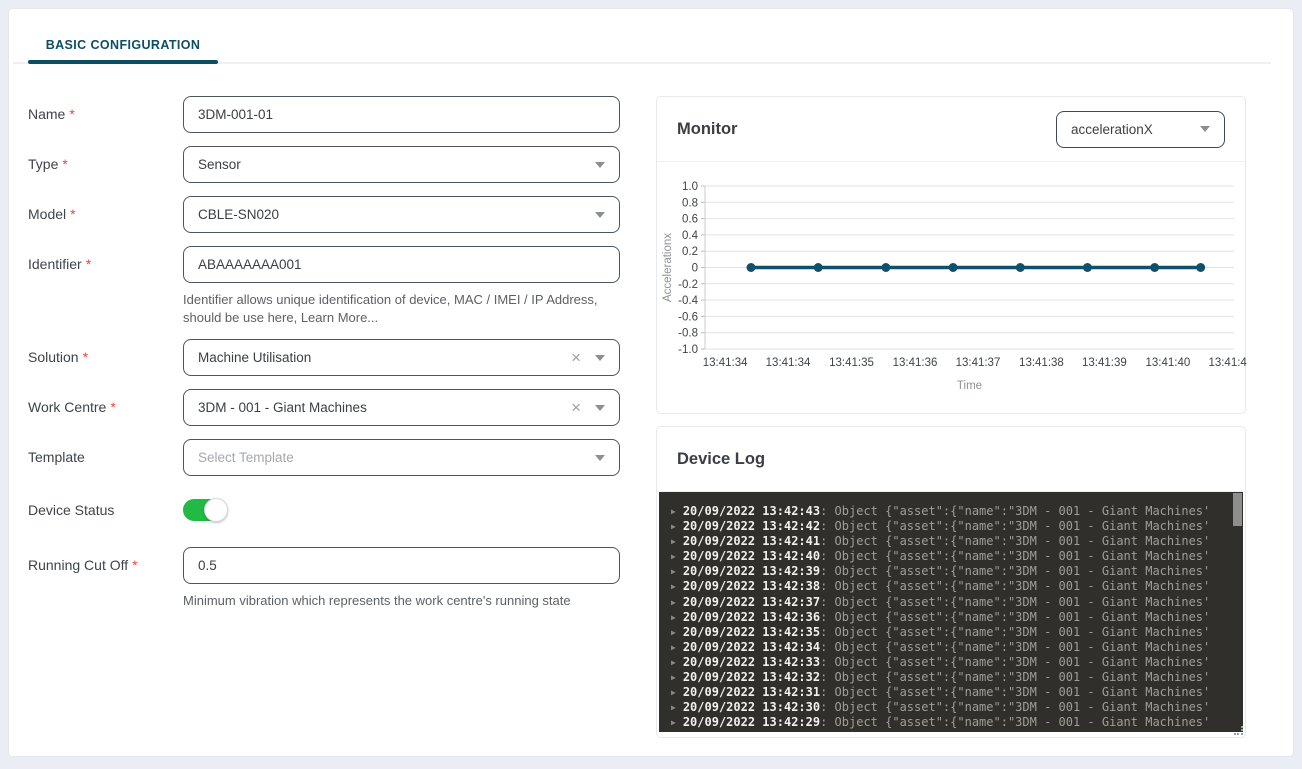 This screenshot has width=1302, height=769. What do you see at coordinates (668, 267) in the screenshot?
I see `svg-text: Accelerationx` at bounding box center [668, 267].